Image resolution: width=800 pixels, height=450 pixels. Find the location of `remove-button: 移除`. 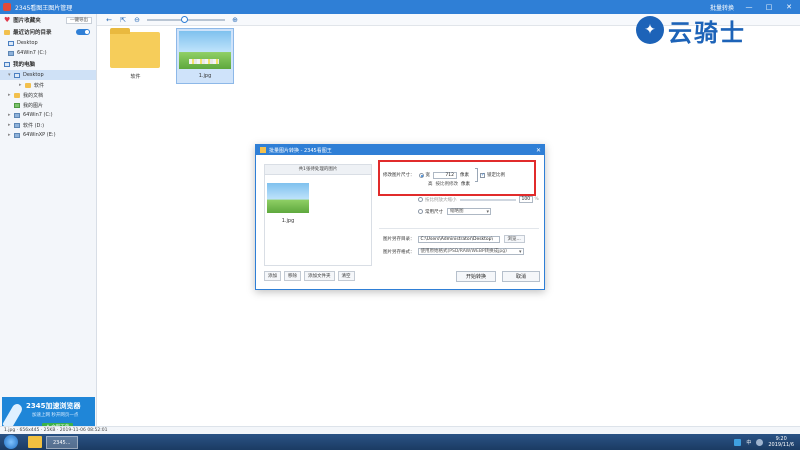

remove-button: 移除 is located at coordinates (292, 276).